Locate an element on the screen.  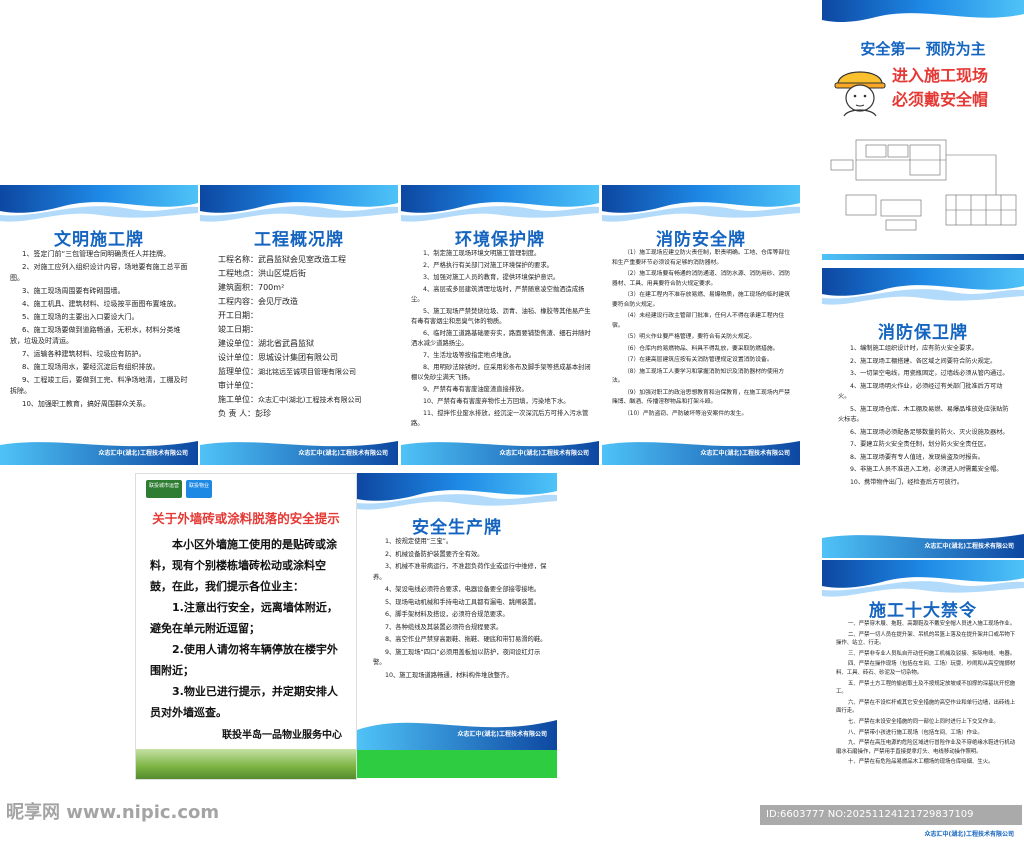
board-item: 6、施工现场必须配备足够数量的防火、灭火设施及器材。 is located at coordinates (929, 432).